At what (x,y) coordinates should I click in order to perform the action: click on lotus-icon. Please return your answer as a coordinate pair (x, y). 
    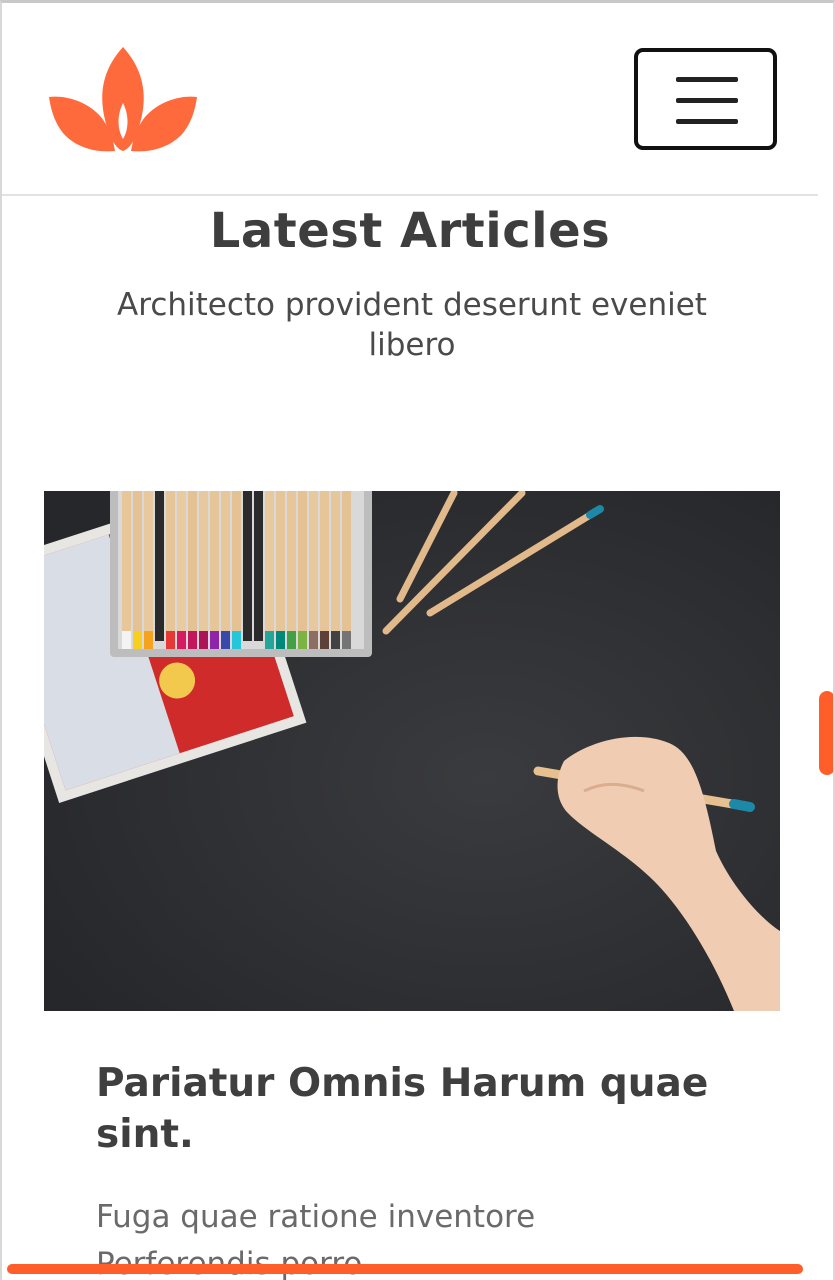
    Looking at the image, I should click on (123, 100).